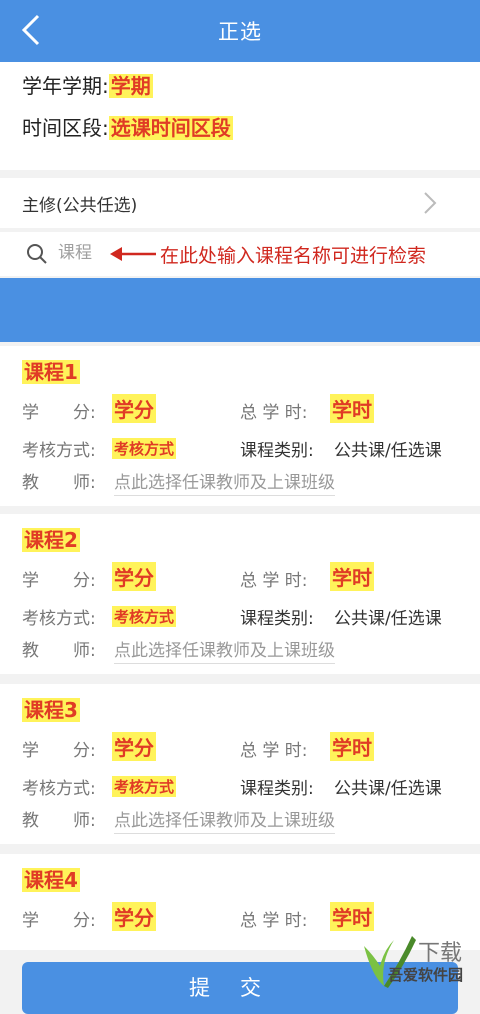 This screenshot has height=1014, width=480. Describe the element at coordinates (51, 540) in the screenshot. I see `course-name: 课程2` at that location.